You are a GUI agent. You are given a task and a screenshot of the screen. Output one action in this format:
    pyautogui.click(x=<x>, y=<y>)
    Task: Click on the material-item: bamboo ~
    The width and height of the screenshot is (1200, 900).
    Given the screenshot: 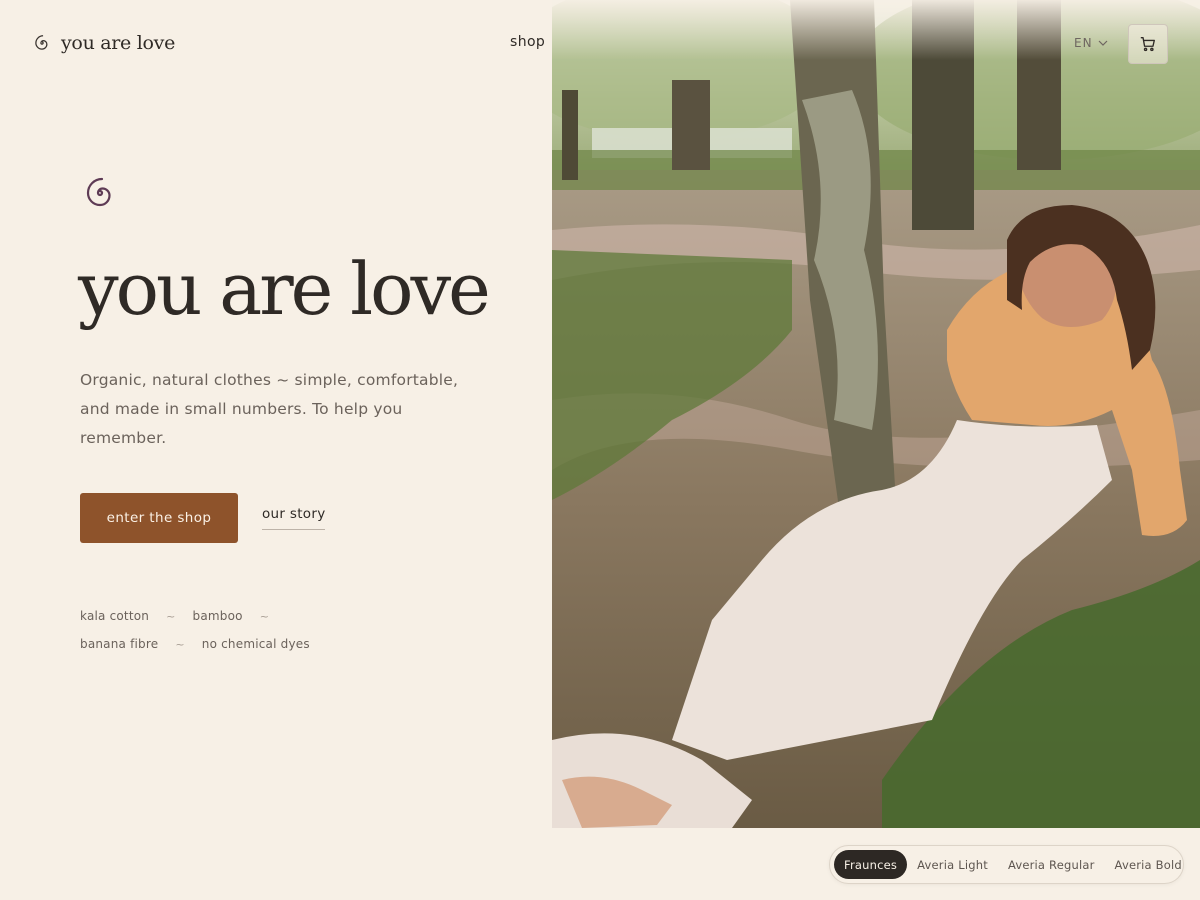 What is the action you would take?
    pyautogui.click(x=240, y=616)
    